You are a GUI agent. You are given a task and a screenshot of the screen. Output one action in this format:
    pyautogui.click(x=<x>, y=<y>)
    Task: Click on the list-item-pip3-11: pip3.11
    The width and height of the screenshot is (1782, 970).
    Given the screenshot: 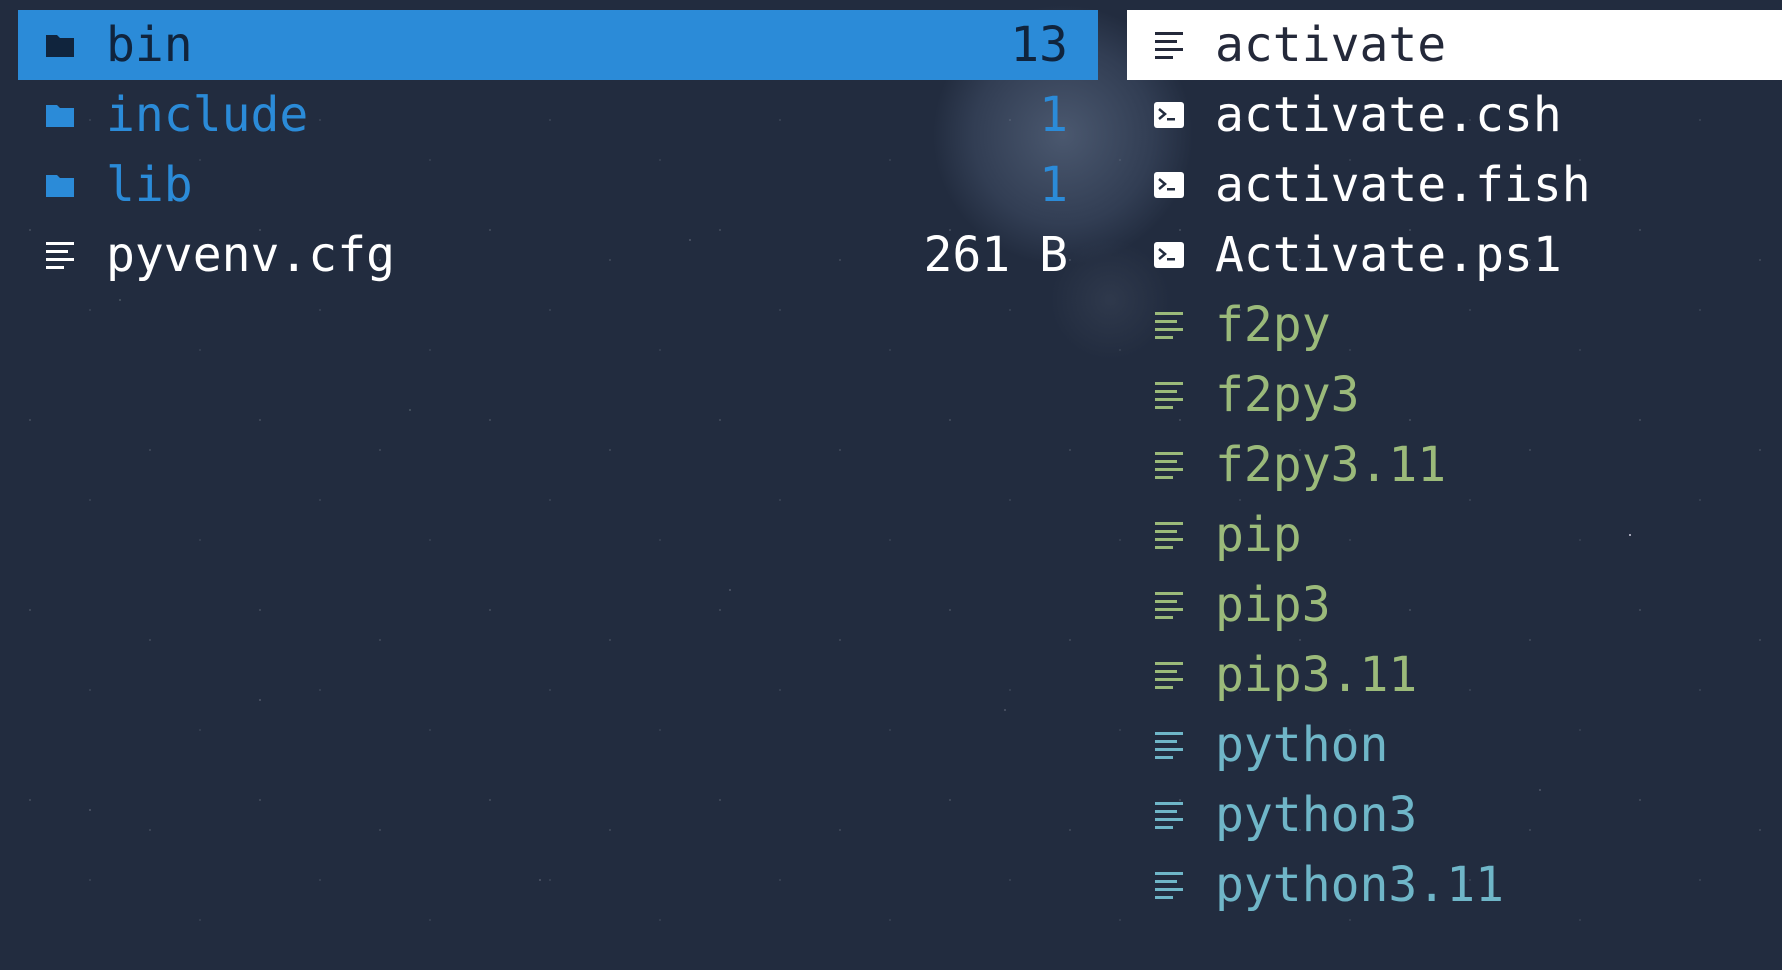 What is the action you would take?
    pyautogui.click(x=1454, y=675)
    